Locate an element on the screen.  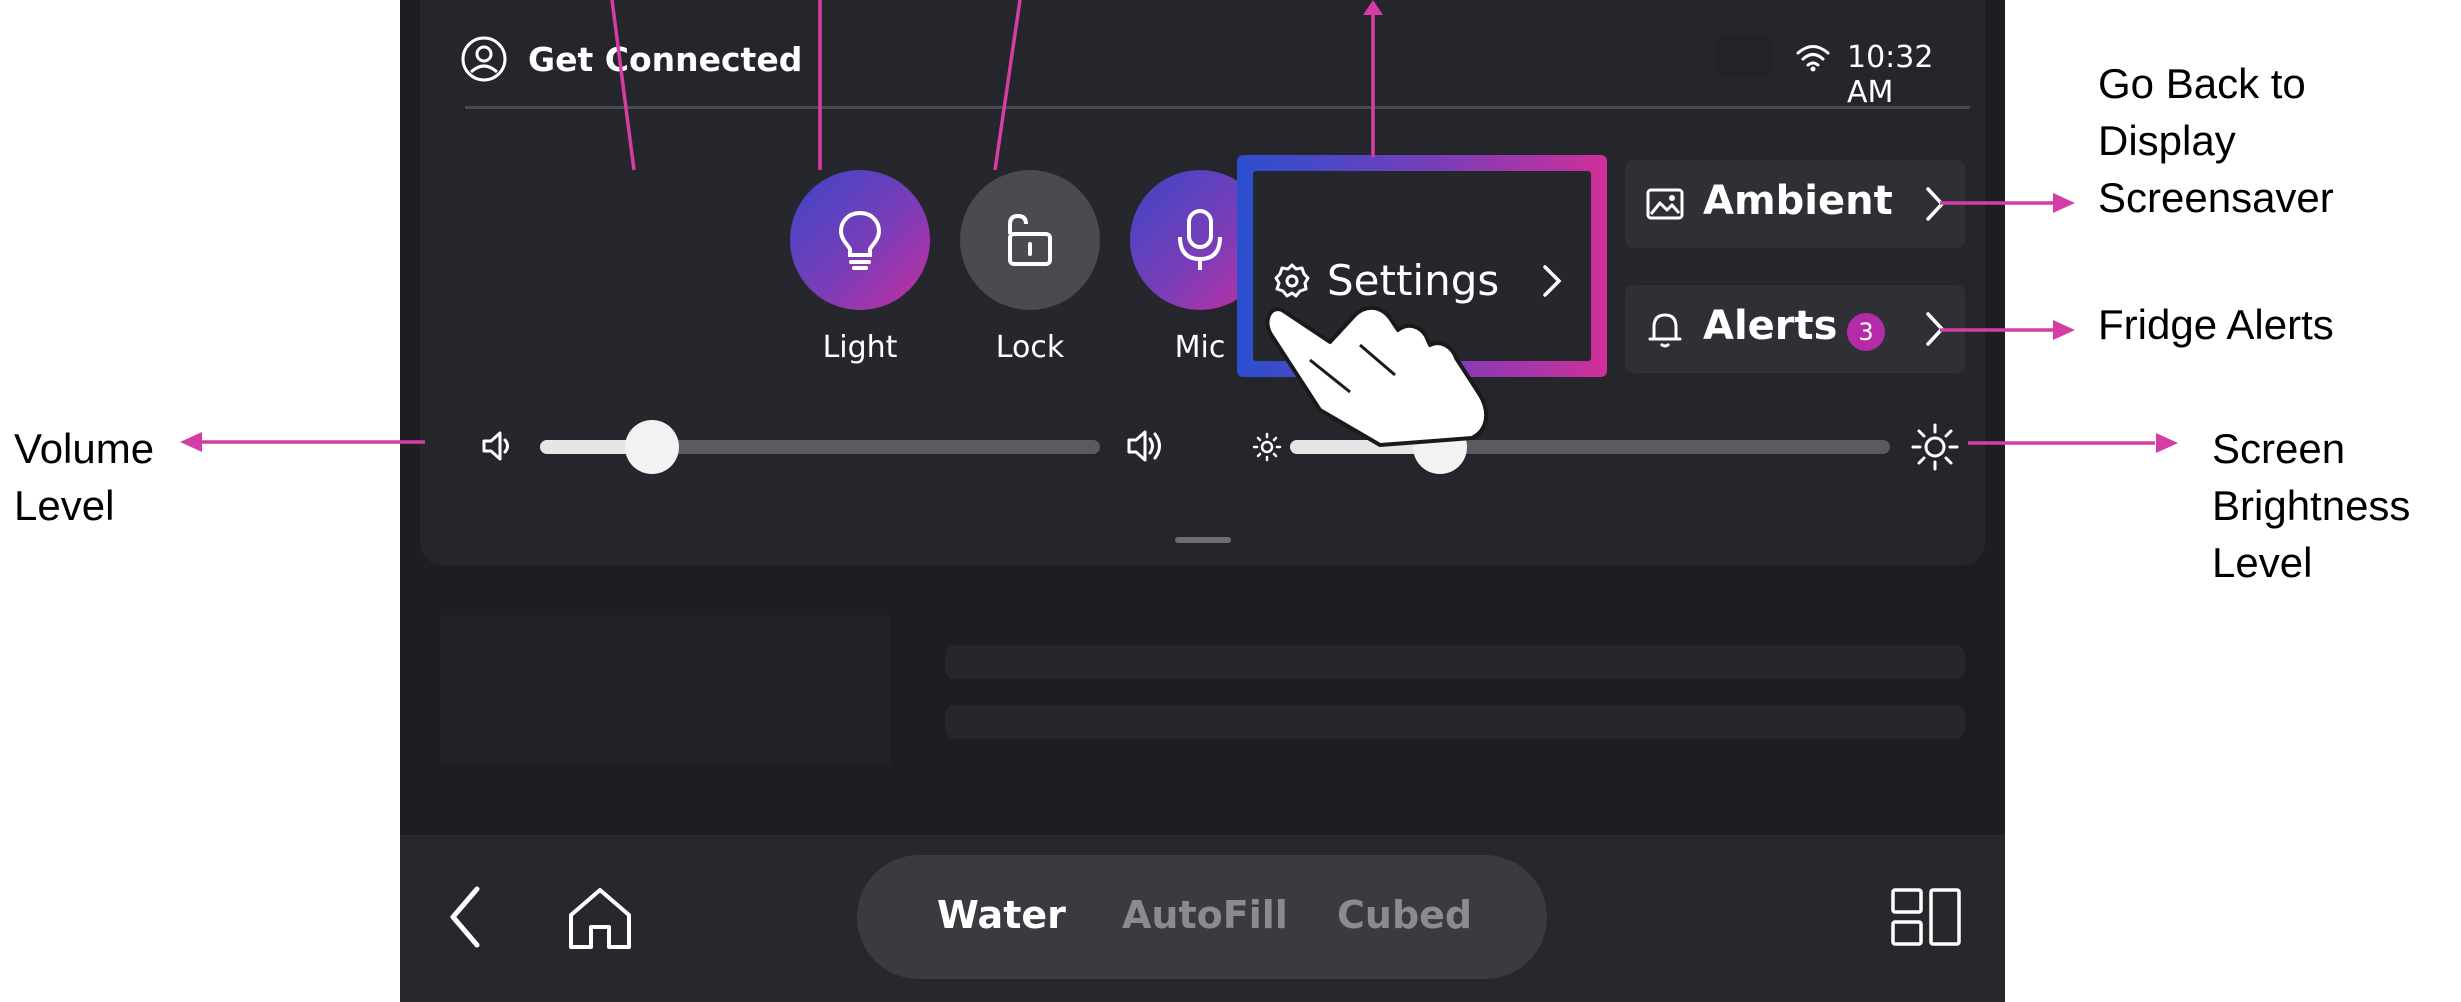
status-indicator is located at coordinates (1744, 56).